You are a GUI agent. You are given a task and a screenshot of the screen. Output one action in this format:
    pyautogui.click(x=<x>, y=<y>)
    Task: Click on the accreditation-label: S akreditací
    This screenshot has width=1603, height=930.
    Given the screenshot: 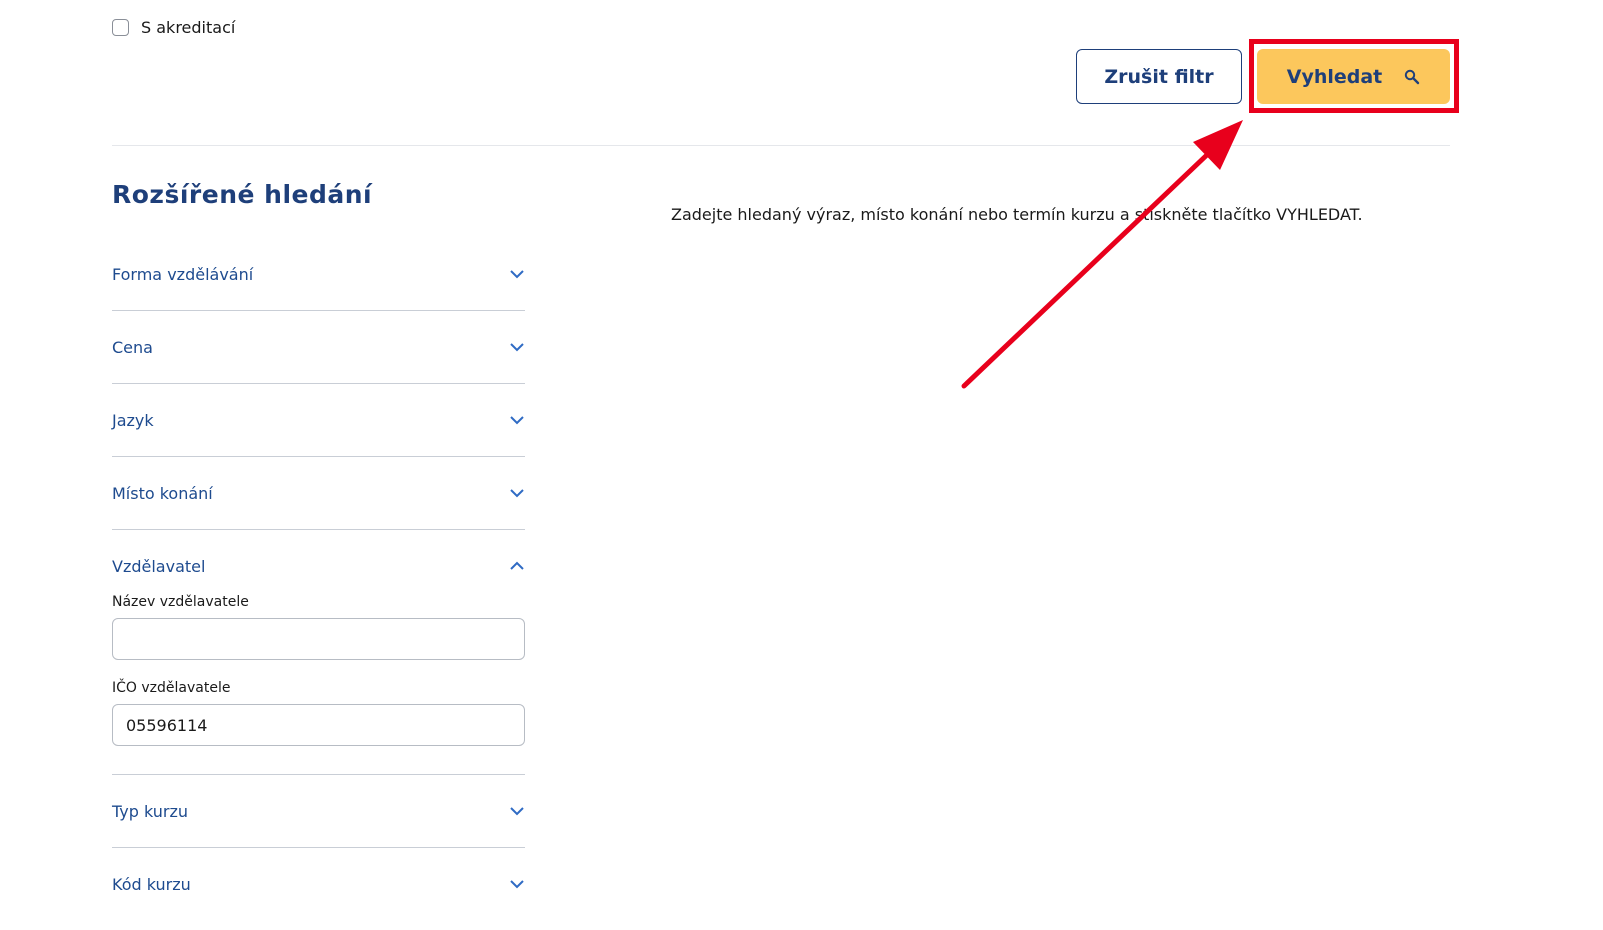 What is the action you would take?
    pyautogui.click(x=188, y=27)
    